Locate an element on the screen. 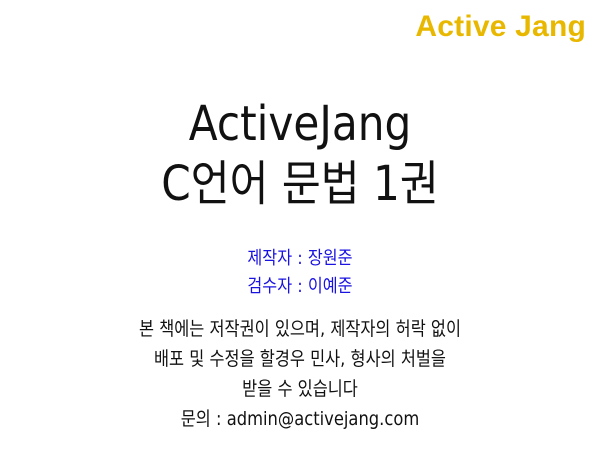 Image resolution: width=600 pixels, height=450 pixels. credits: 제작자 : 장원준 검수자 : 이예준 is located at coordinates (300, 273).